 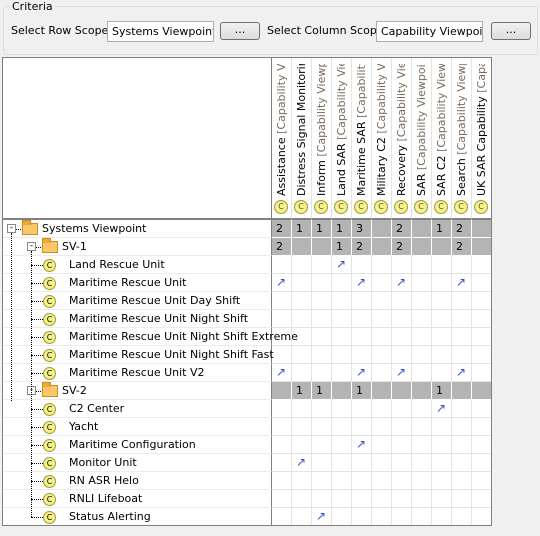 I want to click on row-scope-field: Systems Viewpoint, so click(x=160, y=31).